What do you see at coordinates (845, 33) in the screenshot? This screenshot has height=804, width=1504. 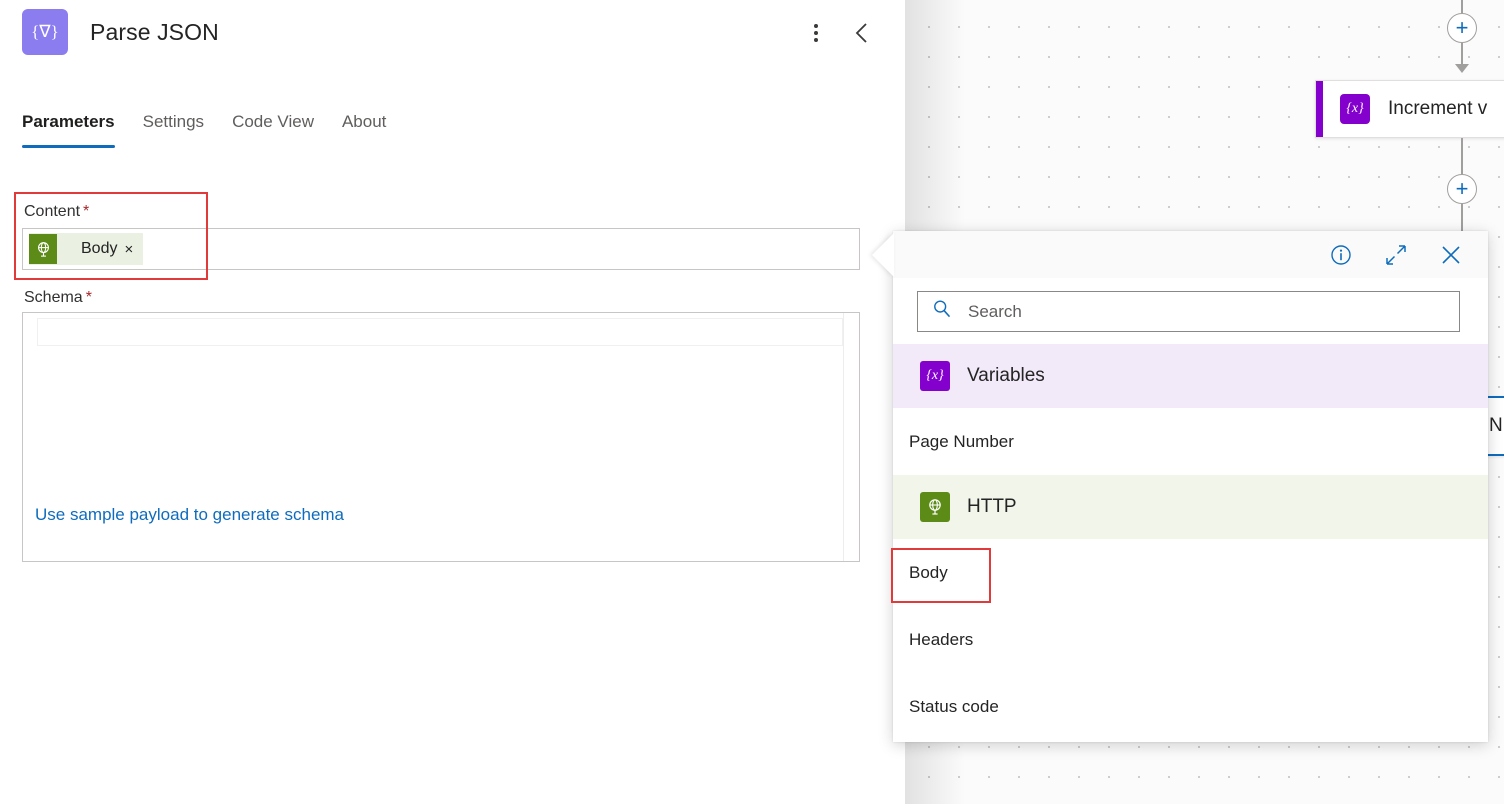 I see `panel-header-actions` at bounding box center [845, 33].